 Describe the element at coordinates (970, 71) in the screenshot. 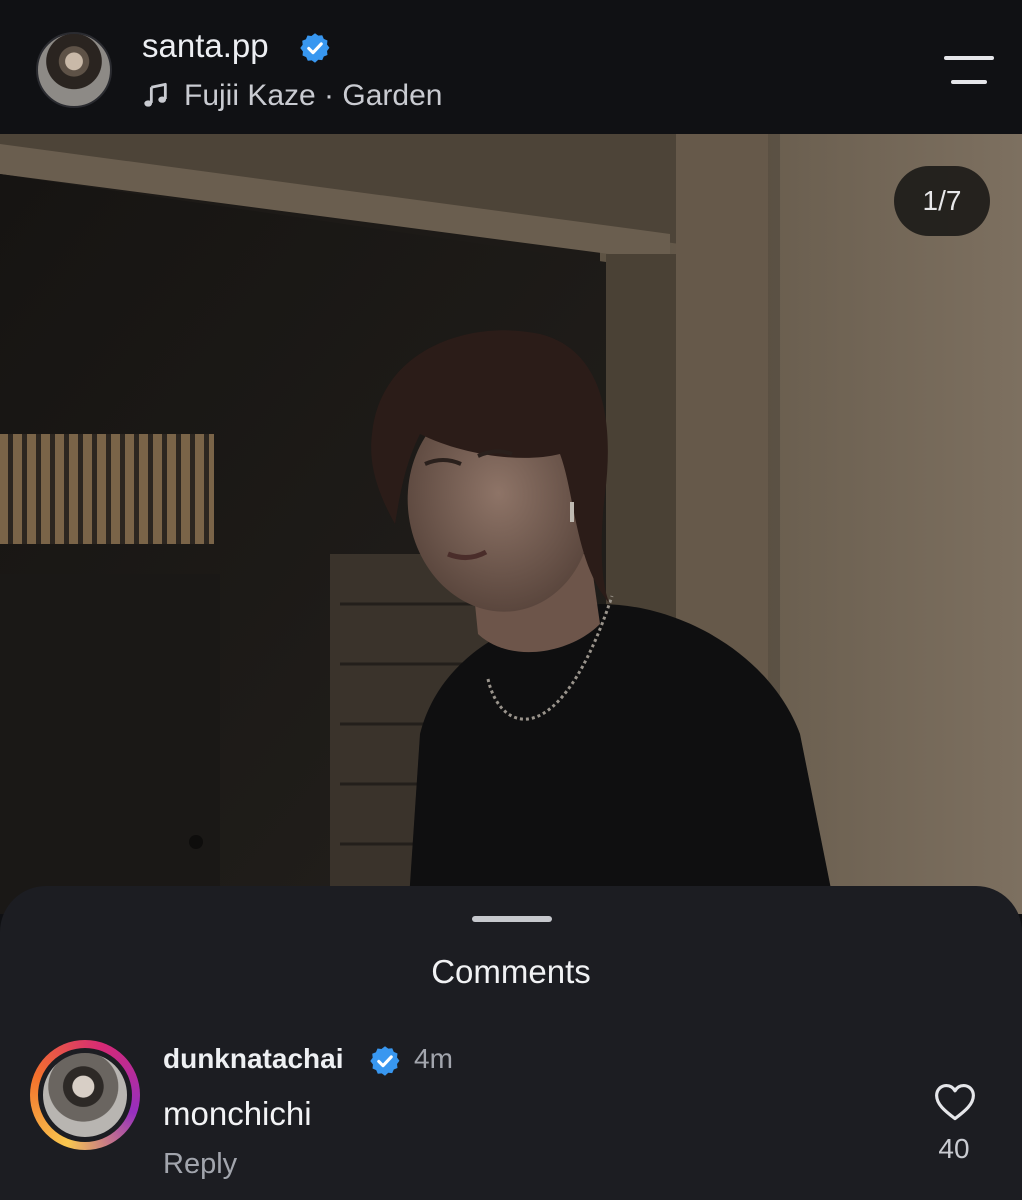

I see `menu-icon` at that location.